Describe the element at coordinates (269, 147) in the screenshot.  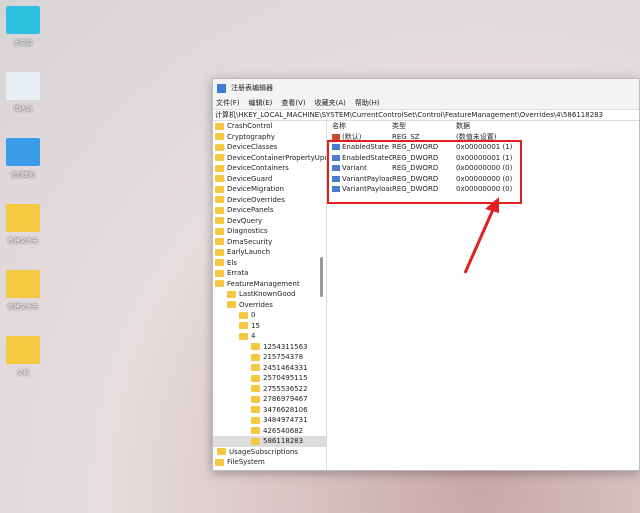
I see `tree-item: DeviceClasses` at that location.